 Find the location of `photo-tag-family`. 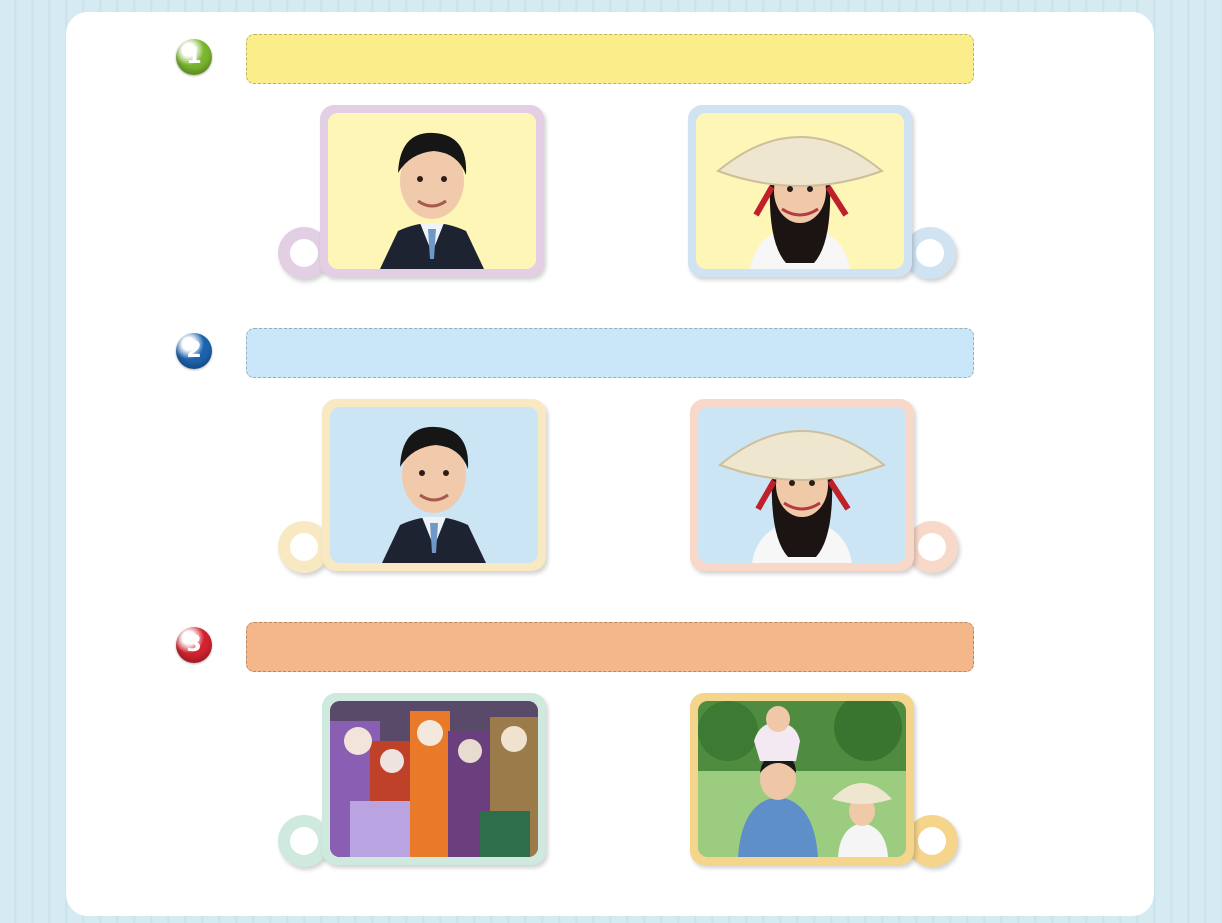

photo-tag-family is located at coordinates (802, 779).